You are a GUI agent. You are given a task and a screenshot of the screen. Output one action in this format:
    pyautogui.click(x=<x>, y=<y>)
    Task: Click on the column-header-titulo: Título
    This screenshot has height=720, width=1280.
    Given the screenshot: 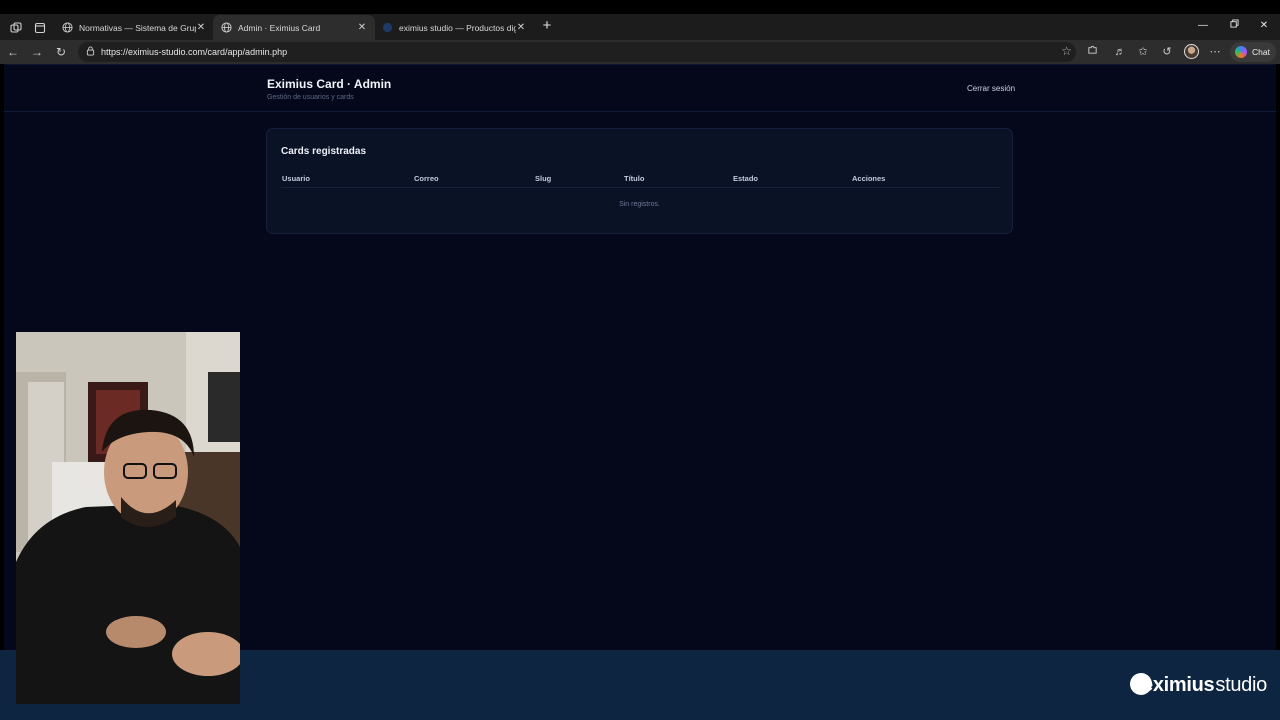 What is the action you would take?
    pyautogui.click(x=634, y=178)
    